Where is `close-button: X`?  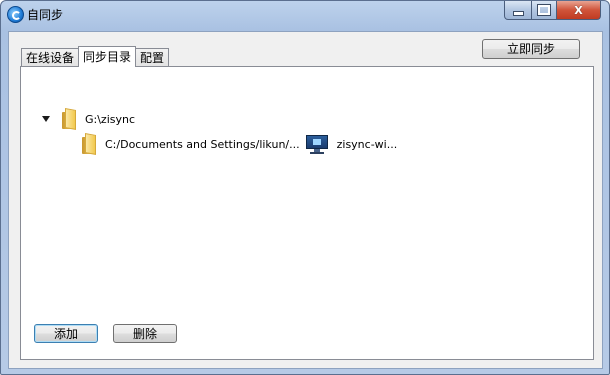
close-button: X is located at coordinates (579, 10).